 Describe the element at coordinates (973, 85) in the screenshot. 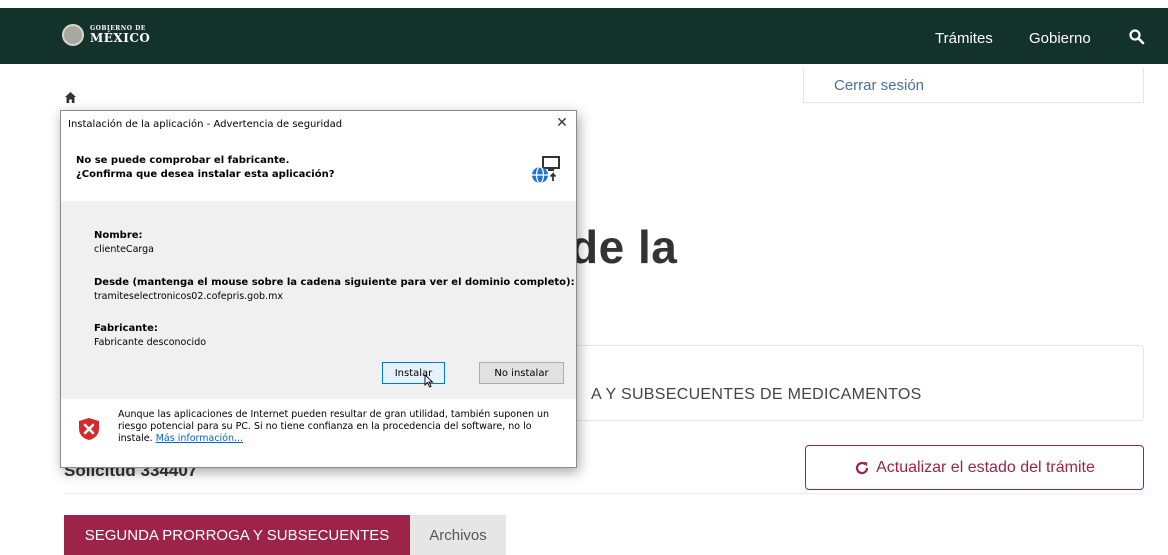

I see `account-panel: Cerrar sesión` at that location.